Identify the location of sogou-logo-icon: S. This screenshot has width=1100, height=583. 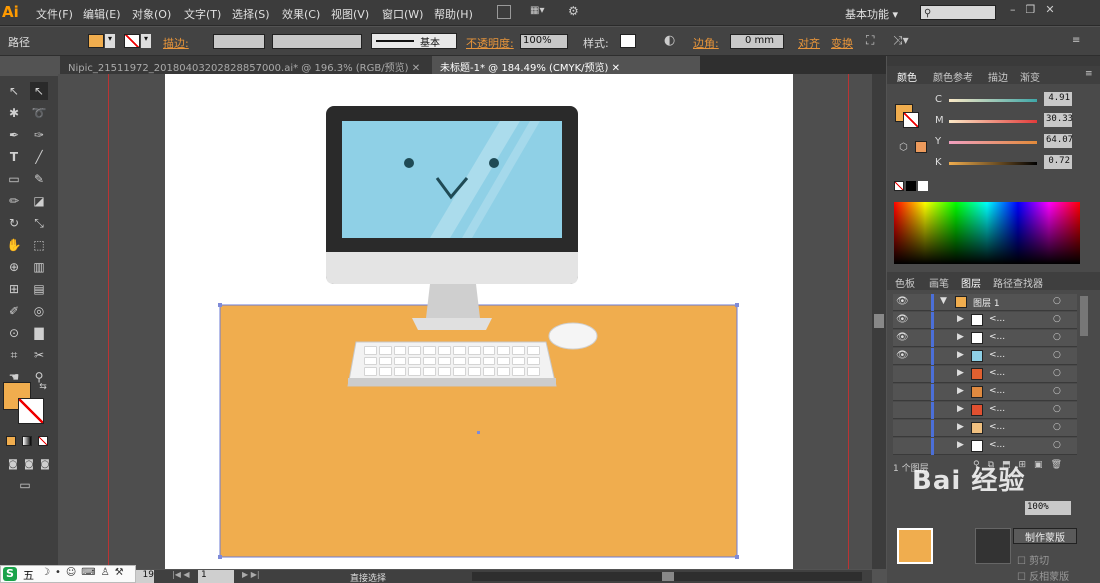
(10, 574).